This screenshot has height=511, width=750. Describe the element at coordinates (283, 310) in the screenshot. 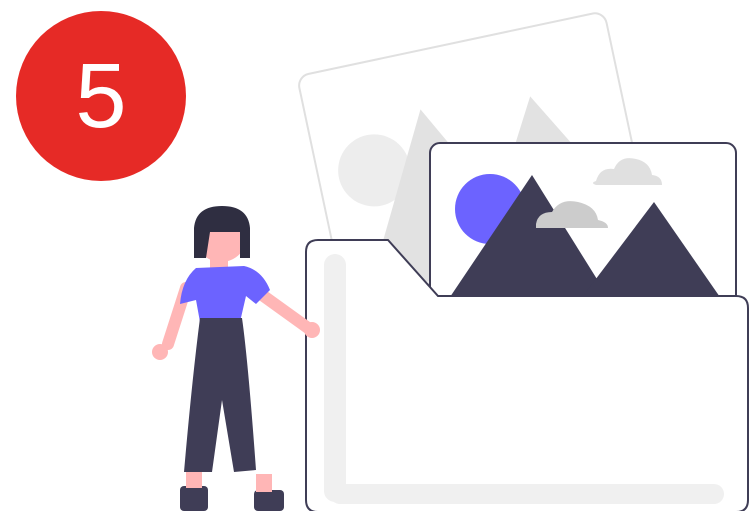

I see `right-arm` at that location.